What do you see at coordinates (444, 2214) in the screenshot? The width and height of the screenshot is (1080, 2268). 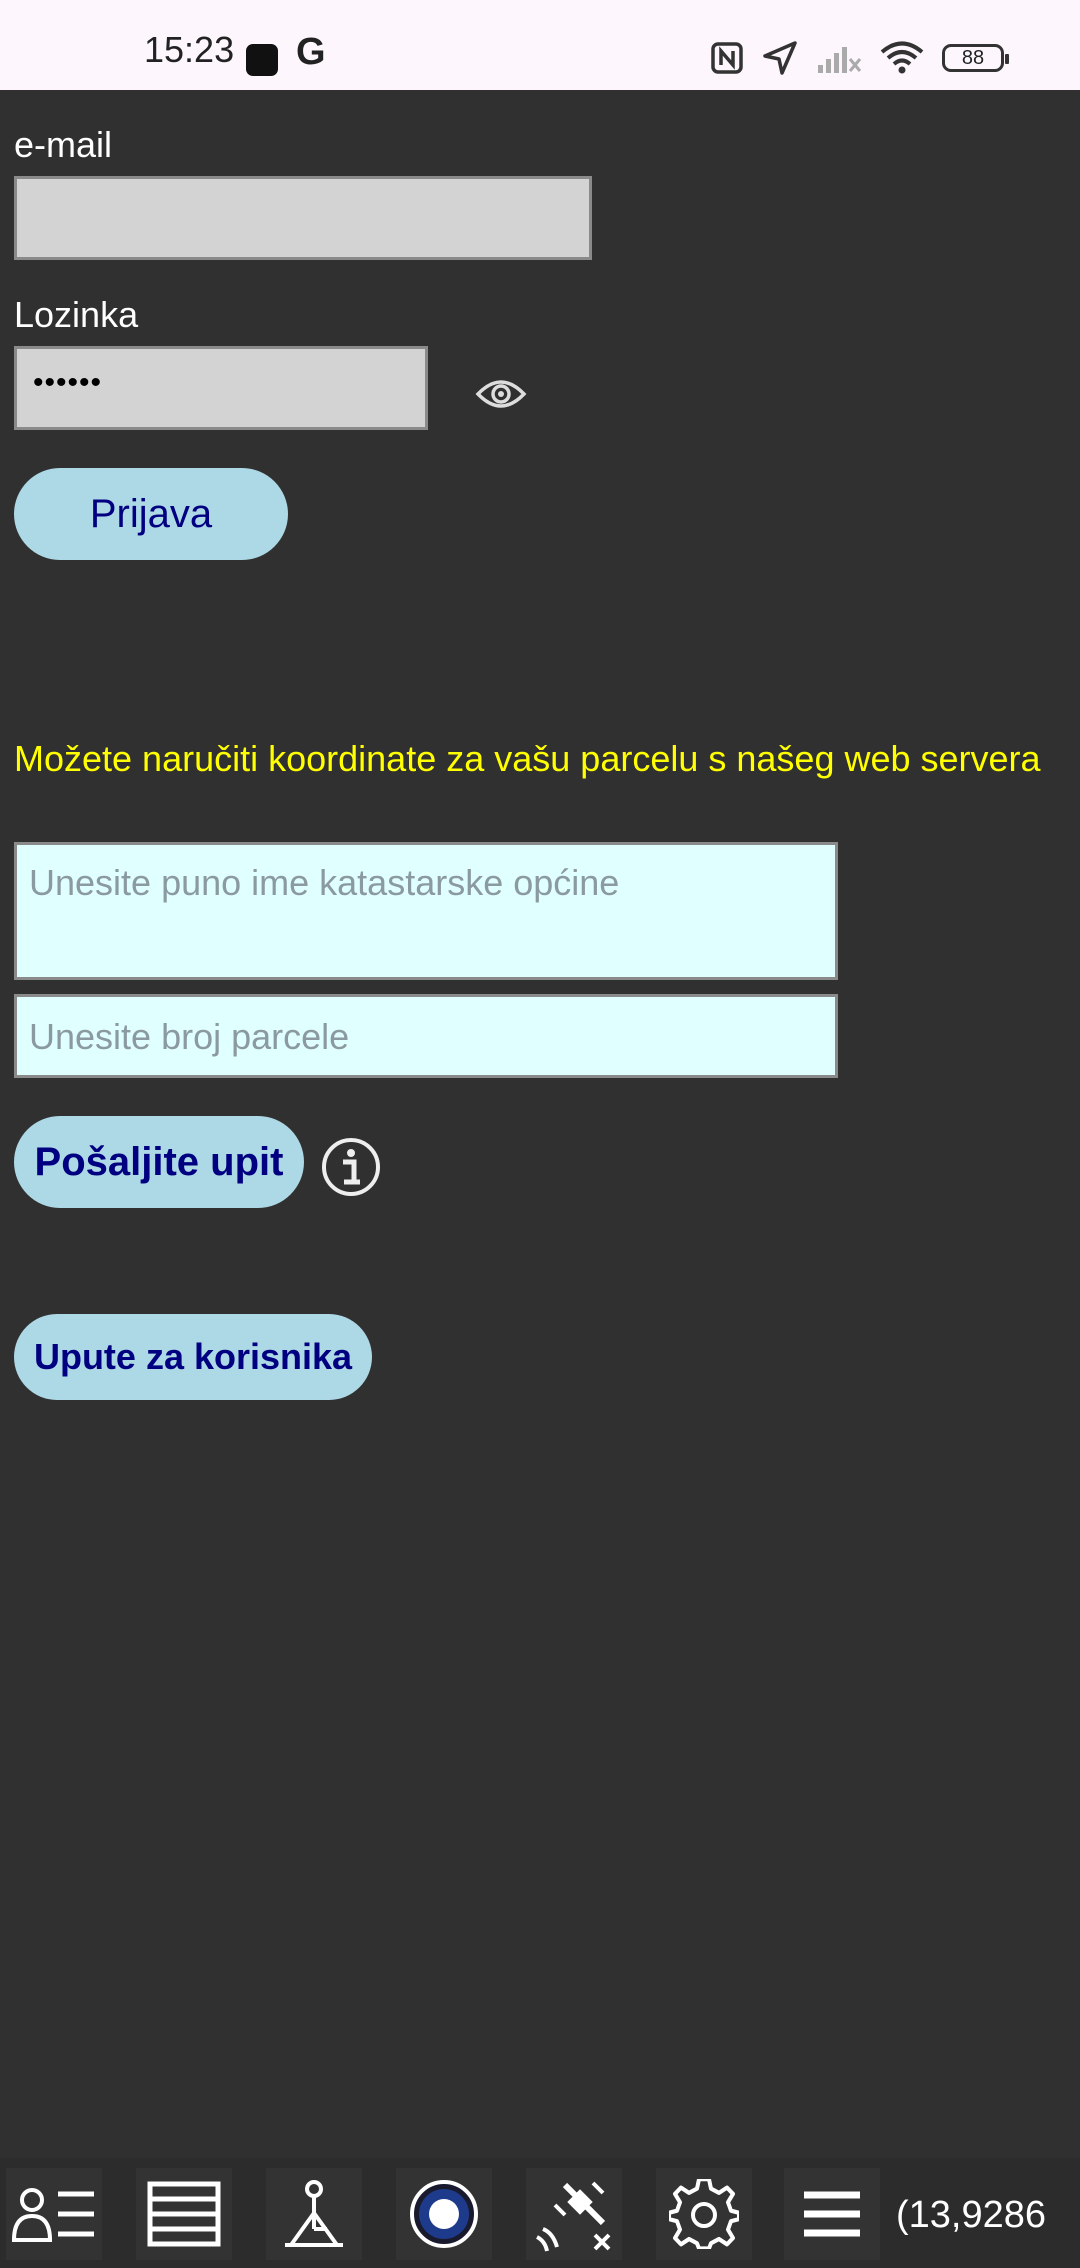 I see `record-icon` at bounding box center [444, 2214].